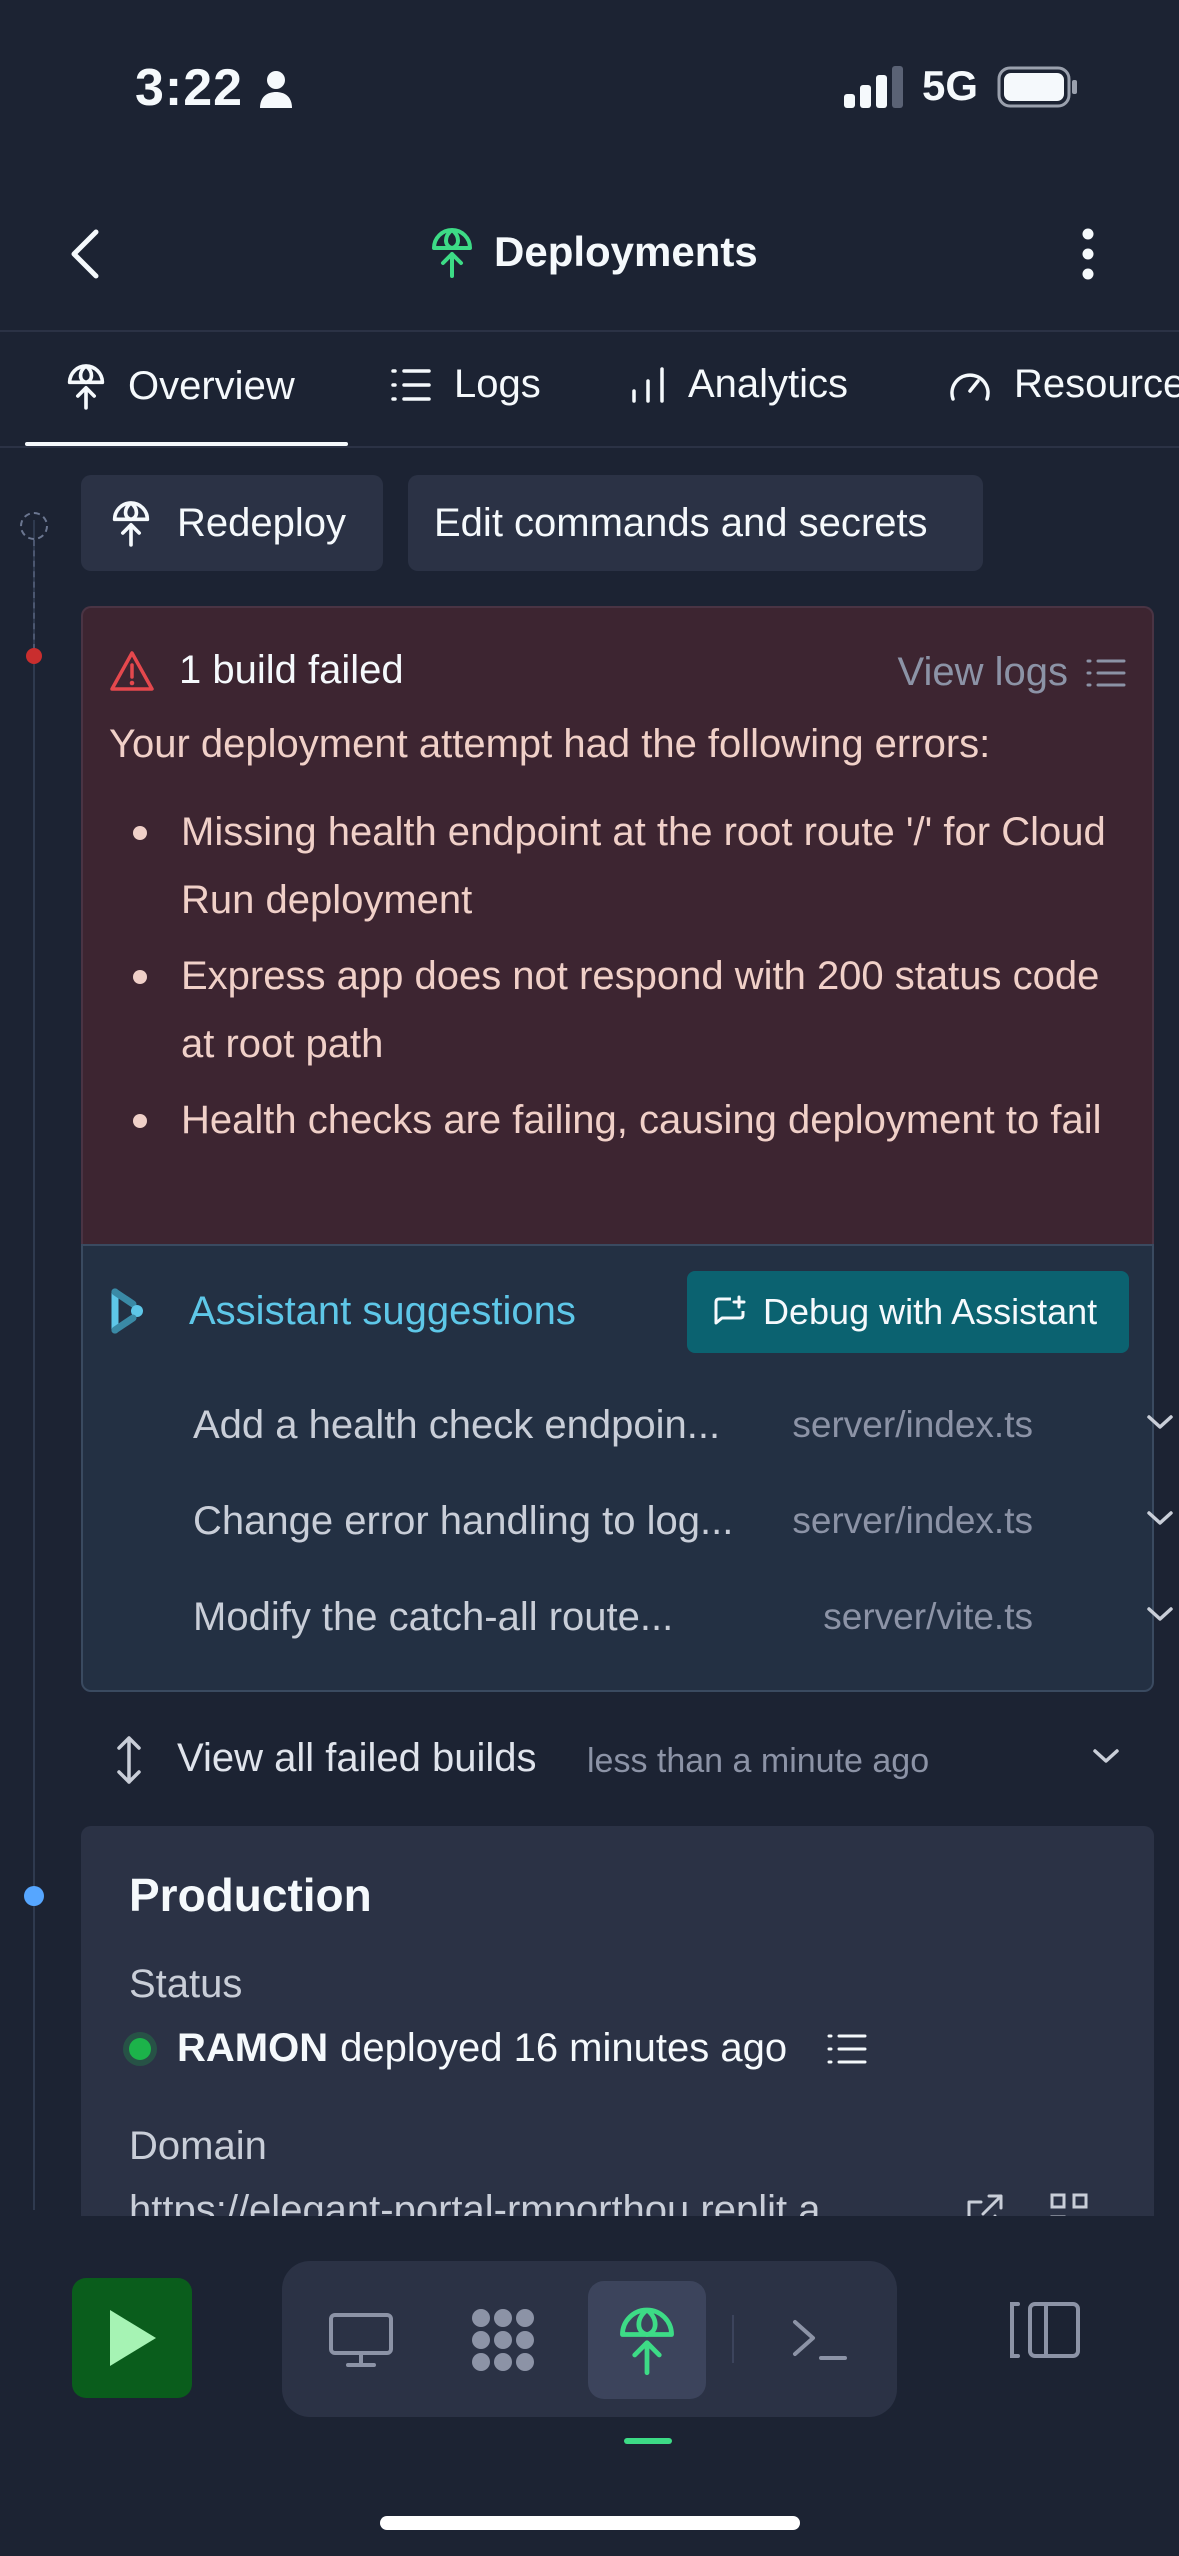 This screenshot has width=1179, height=2556. I want to click on logs-list-icon, so click(847, 2049).